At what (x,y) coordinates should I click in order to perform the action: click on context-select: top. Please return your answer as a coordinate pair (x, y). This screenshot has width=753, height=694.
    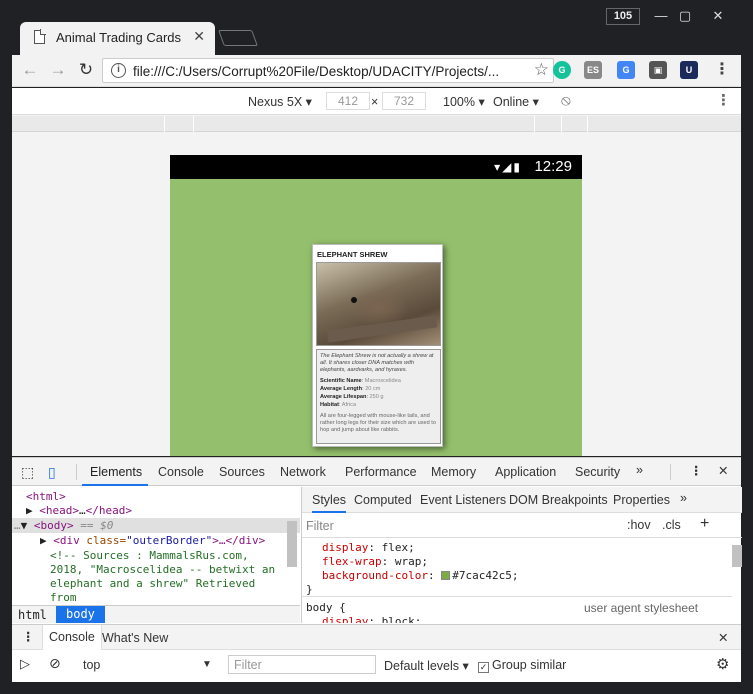
    Looking at the image, I should click on (91, 665).